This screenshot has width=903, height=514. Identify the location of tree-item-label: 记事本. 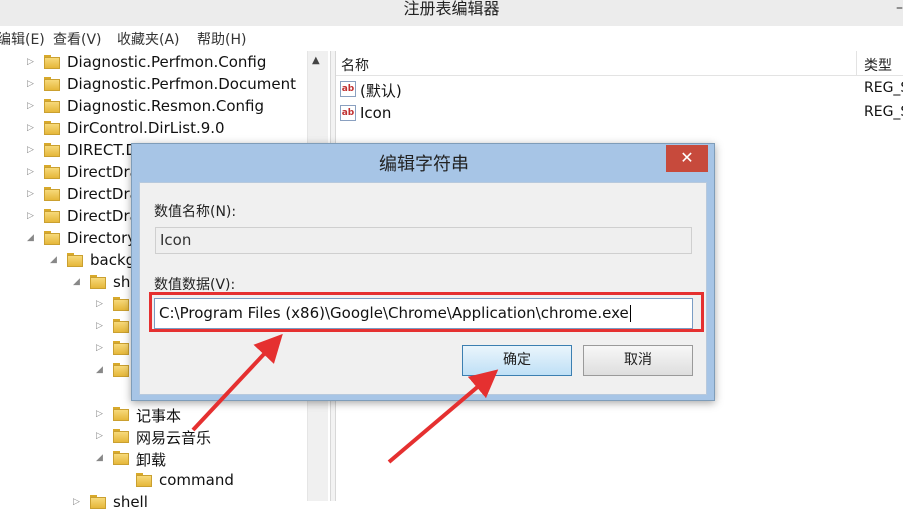
(159, 416).